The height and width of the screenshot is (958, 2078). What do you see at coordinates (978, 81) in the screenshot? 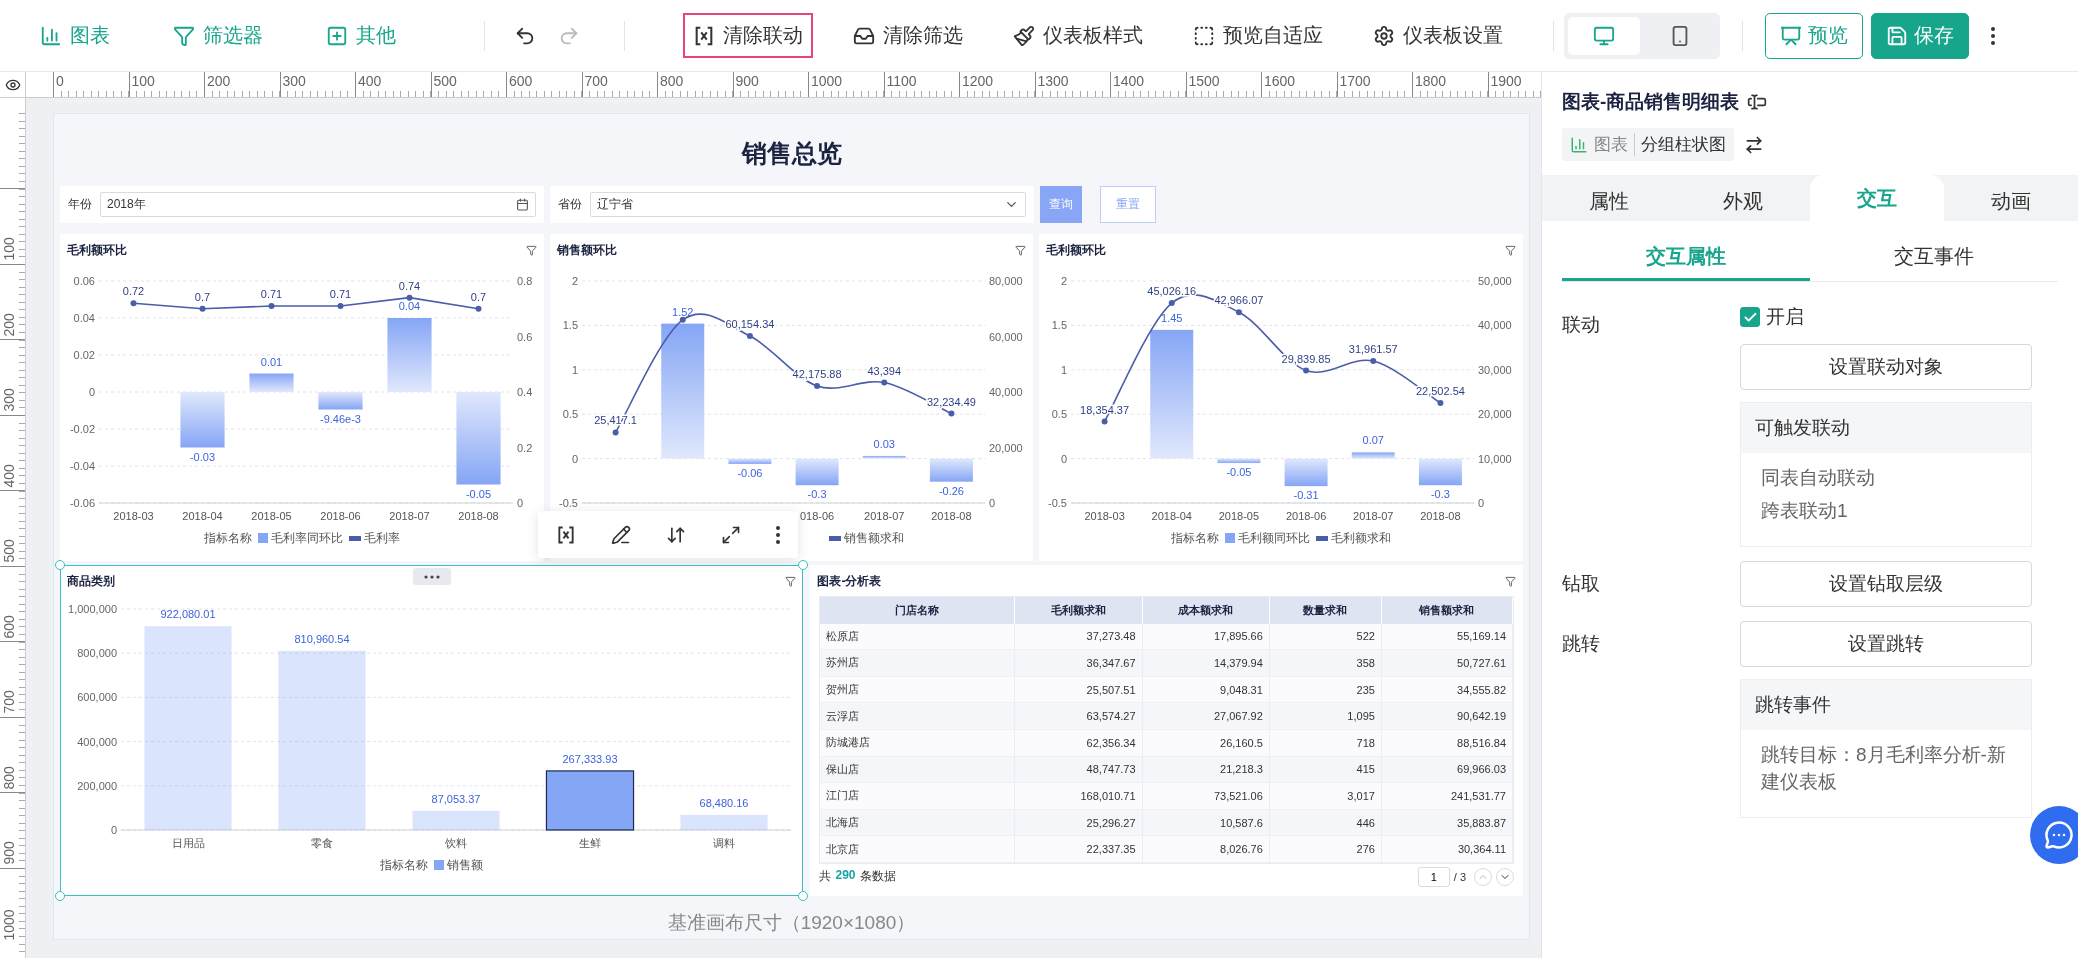
I see `ruler-label: 1200` at bounding box center [978, 81].